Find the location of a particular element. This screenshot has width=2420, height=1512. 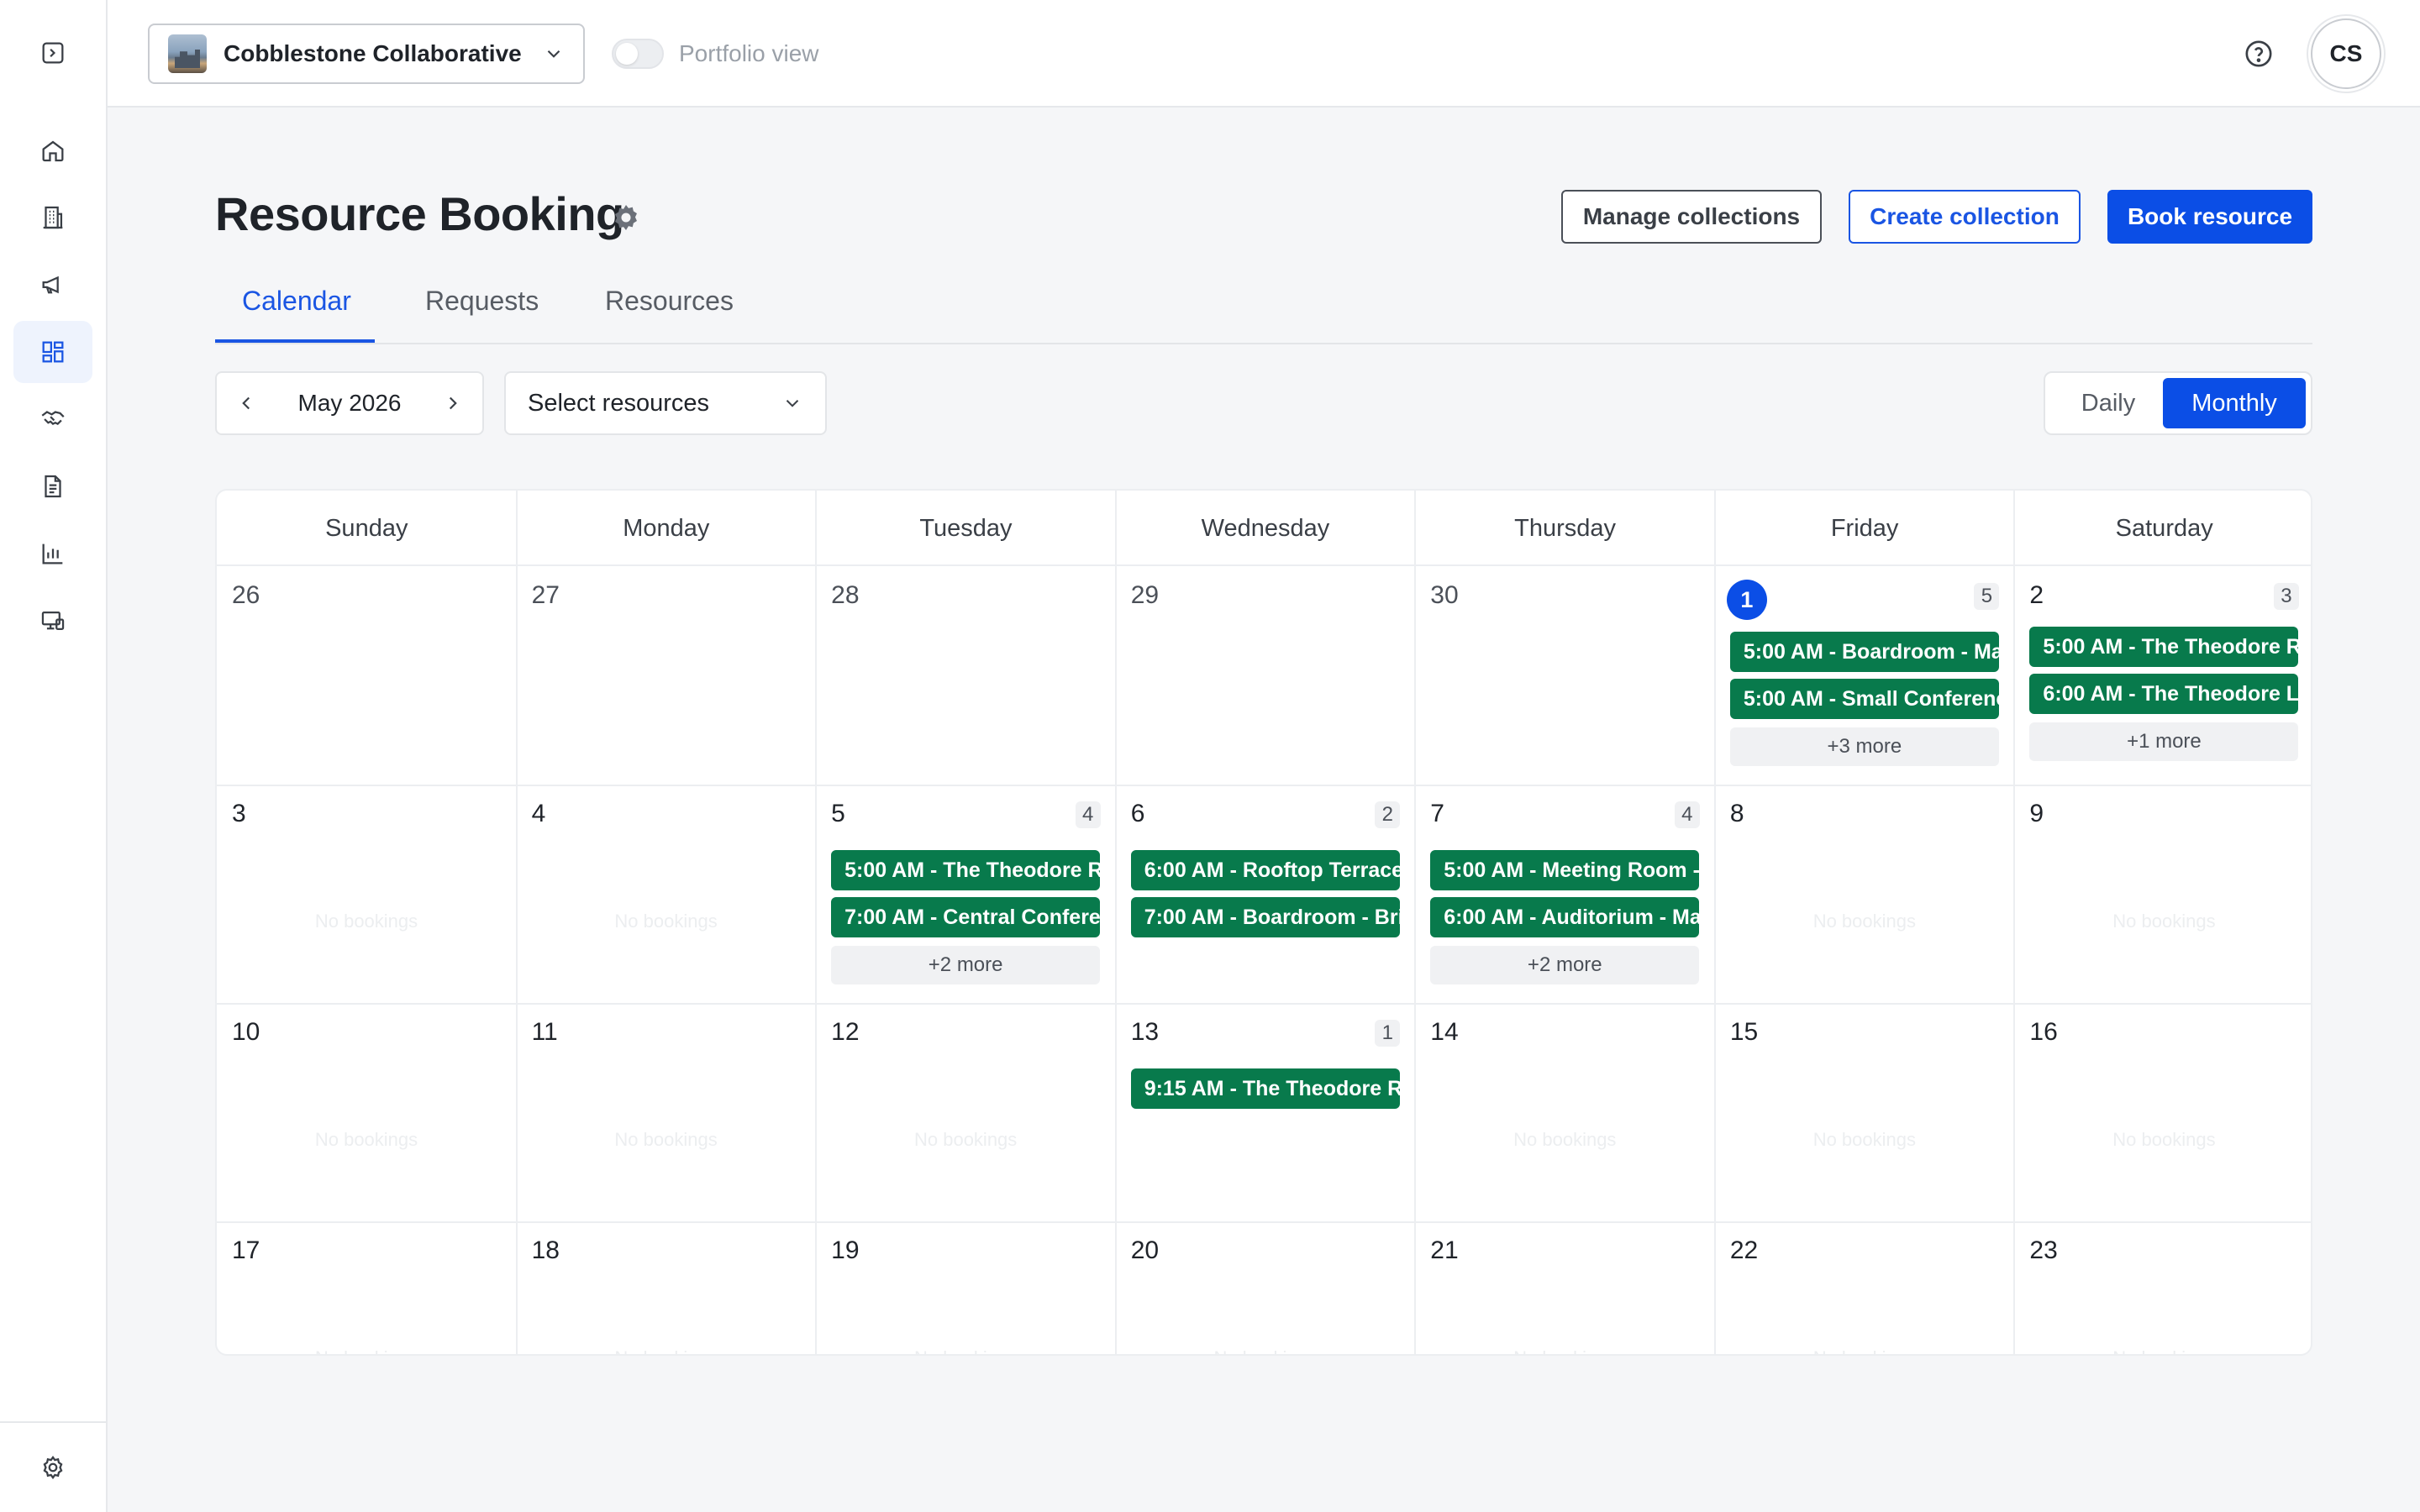

booking-event: 5:00 AM - Boardroom - Main Tower is located at coordinates (1864, 652).